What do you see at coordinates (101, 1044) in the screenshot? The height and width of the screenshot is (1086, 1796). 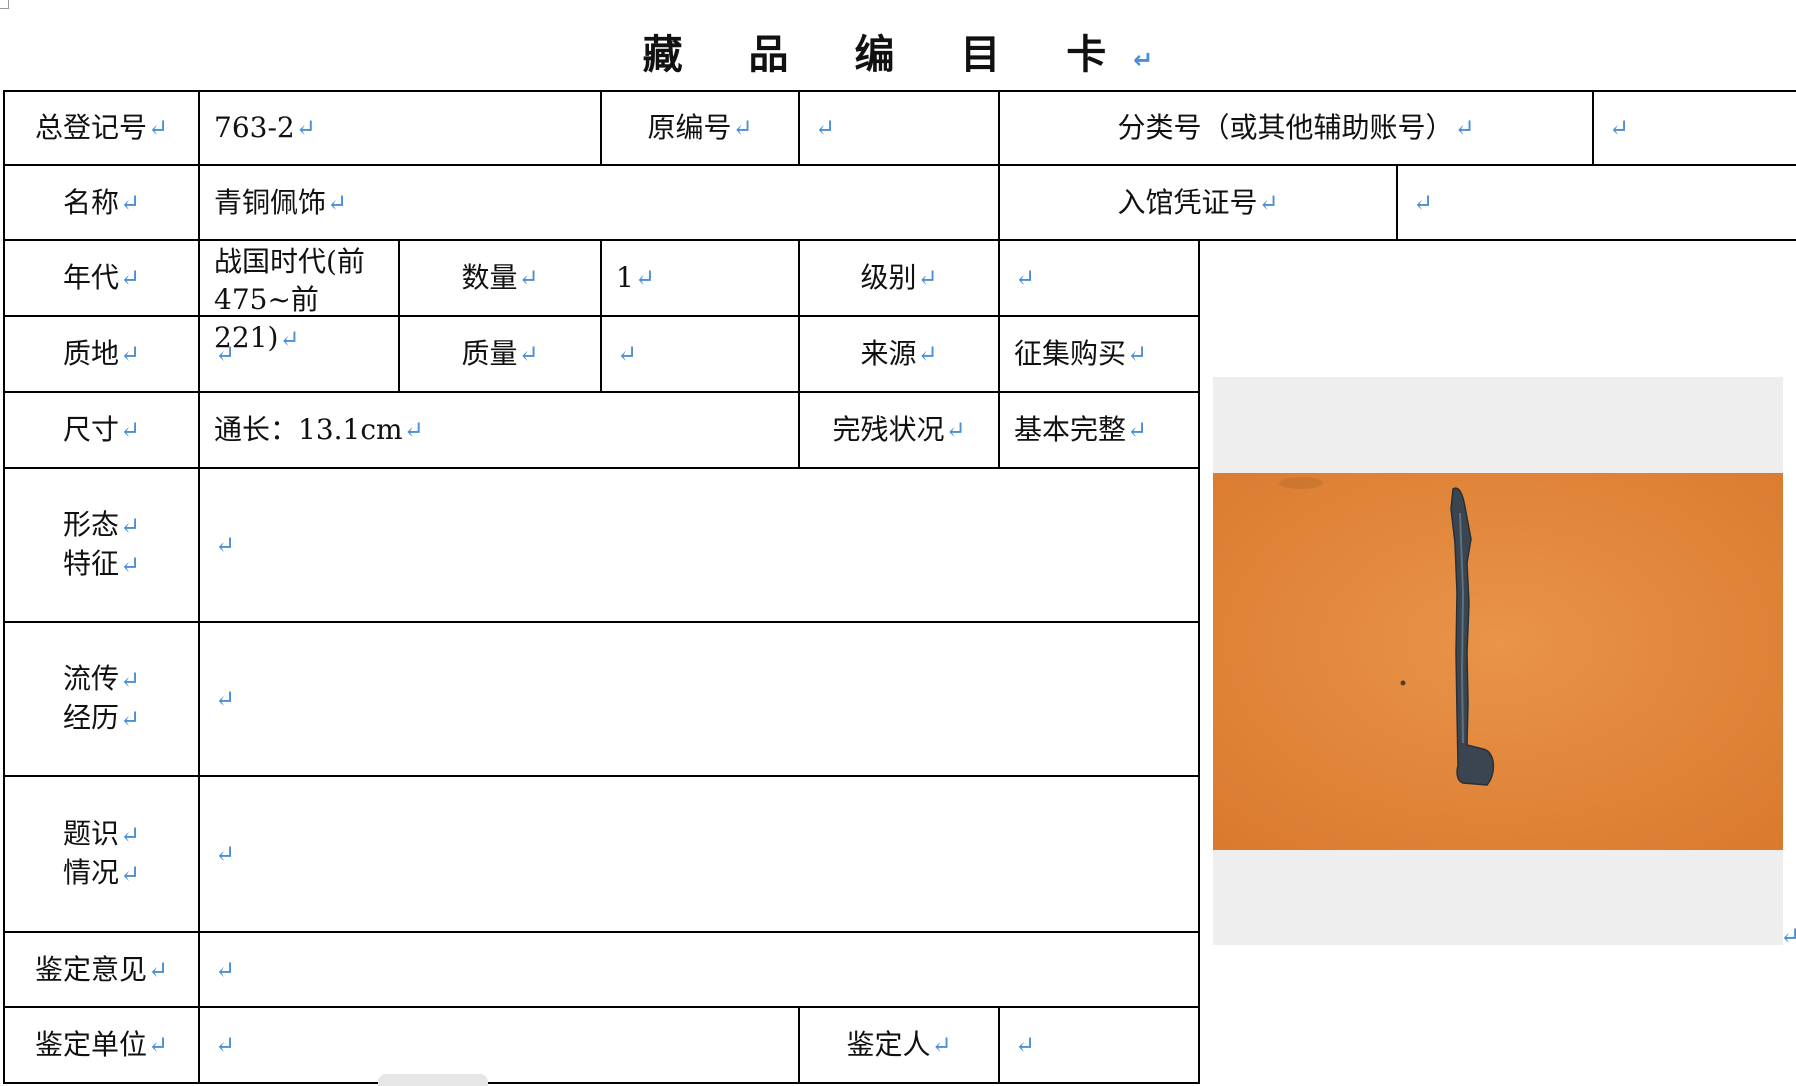 I see `appraisal-unit-label: 鉴定单位 ↵` at bounding box center [101, 1044].